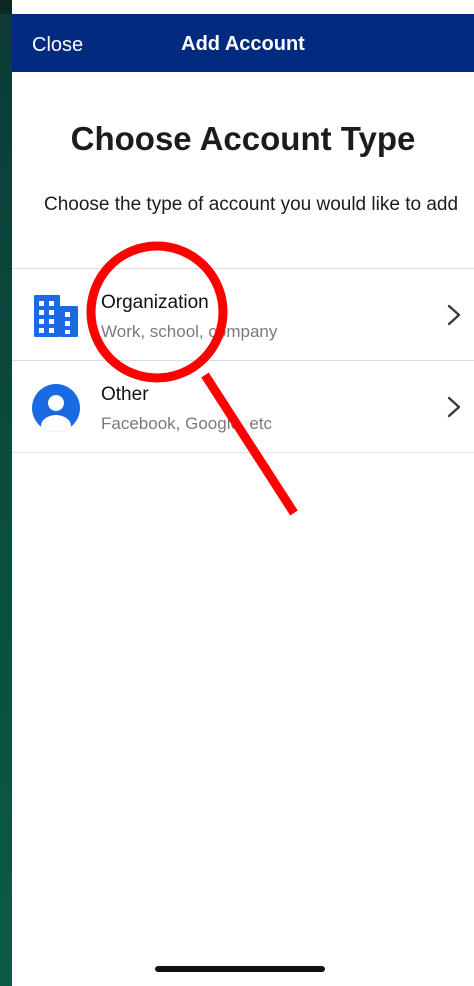 This screenshot has height=986, width=474. What do you see at coordinates (56, 408) in the screenshot?
I see `person-icon` at bounding box center [56, 408].